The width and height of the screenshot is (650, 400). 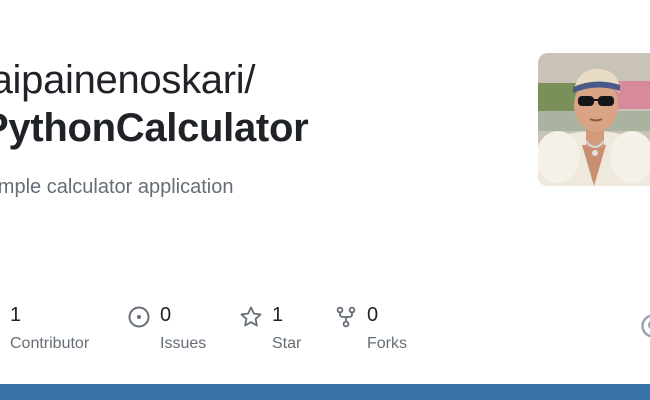 I want to click on repo-description: Simple calculator application, so click(x=117, y=187).